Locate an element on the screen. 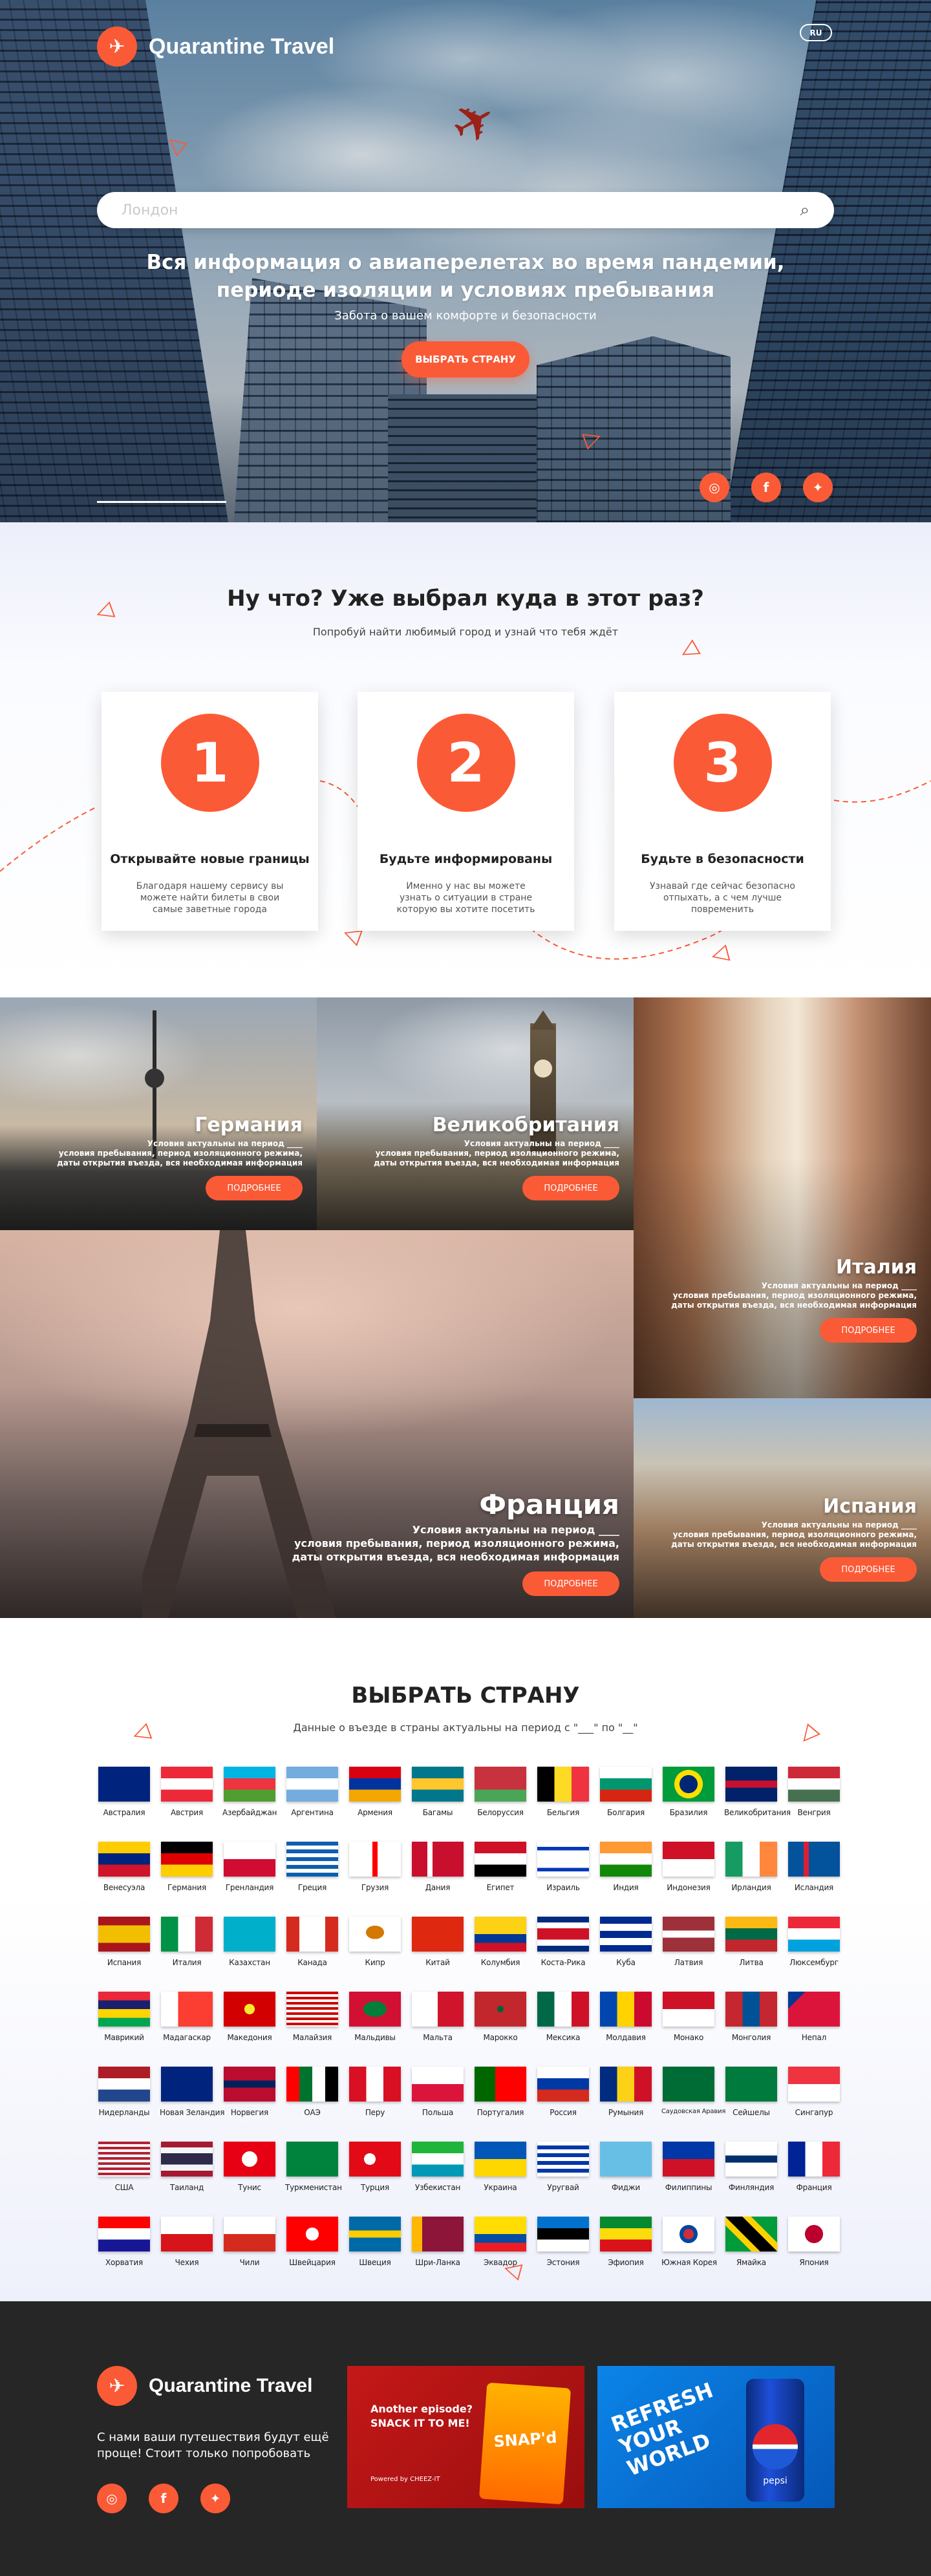 This screenshot has height=2576, width=931. country-item: Португалия is located at coordinates (501, 2092).